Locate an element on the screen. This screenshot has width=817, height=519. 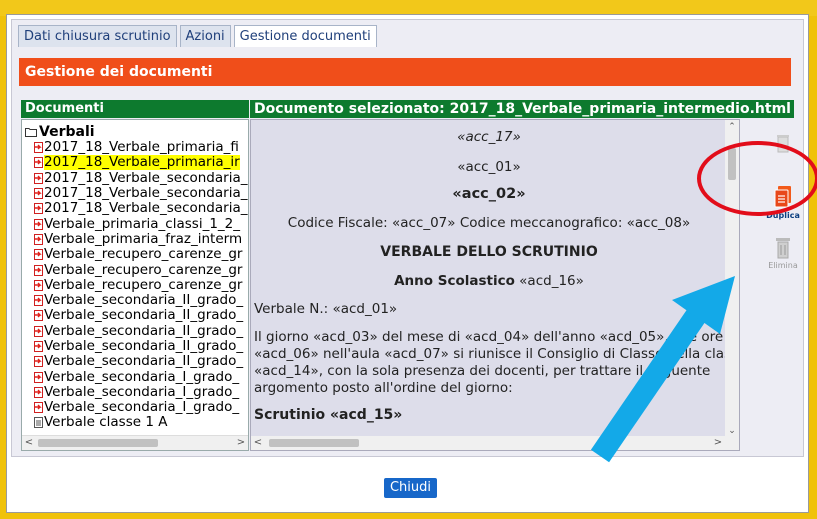
doc-acc17: «acc_17» is located at coordinates (489, 137).